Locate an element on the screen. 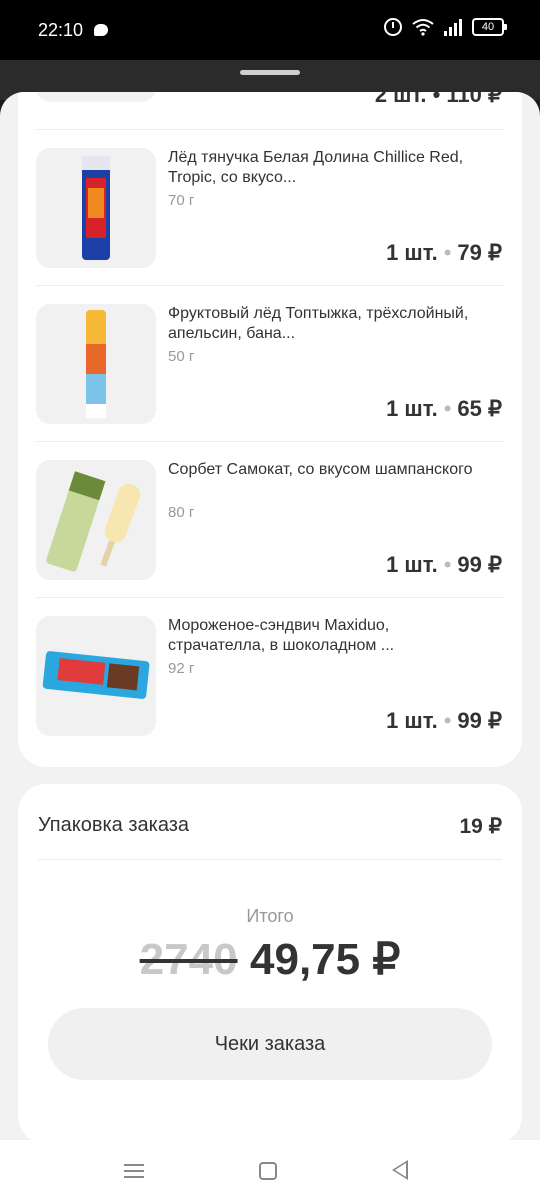 The height and width of the screenshot is (1200, 540). sandwich-icecream-image is located at coordinates (96, 675).